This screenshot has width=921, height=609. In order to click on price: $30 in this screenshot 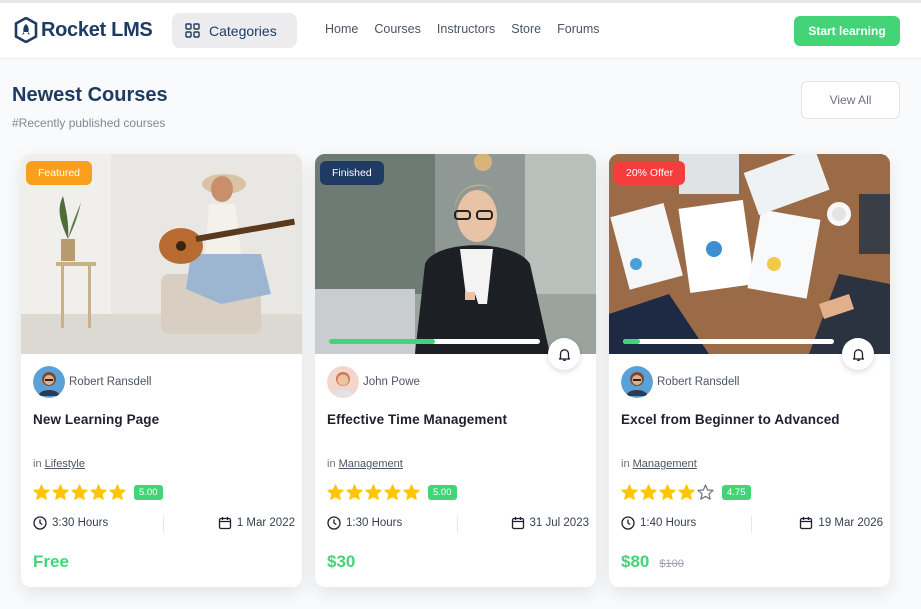, I will do `click(341, 562)`.